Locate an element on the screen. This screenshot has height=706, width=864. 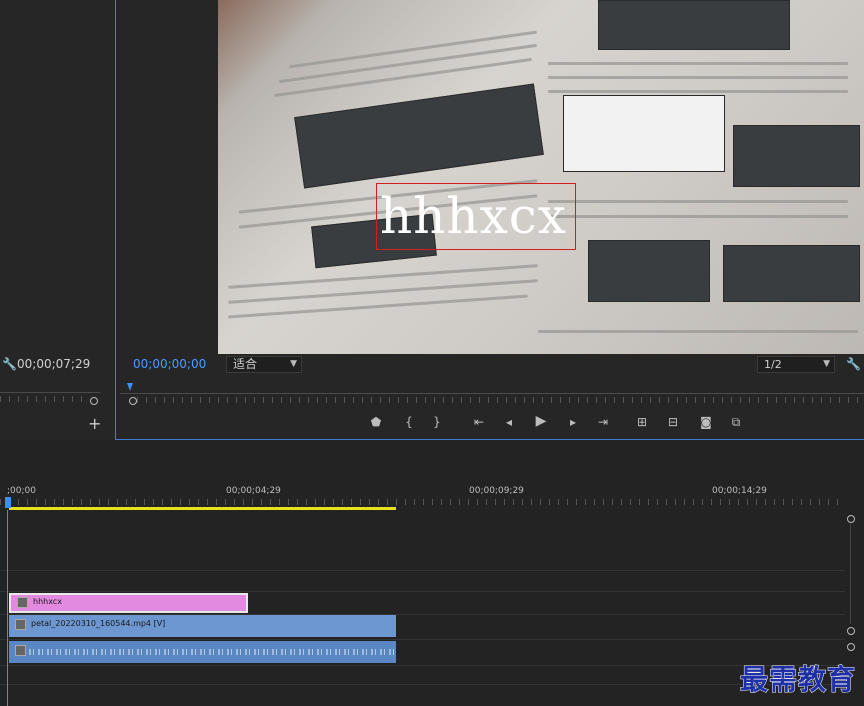
marker-icon: ⬟ is located at coordinates (376, 422).